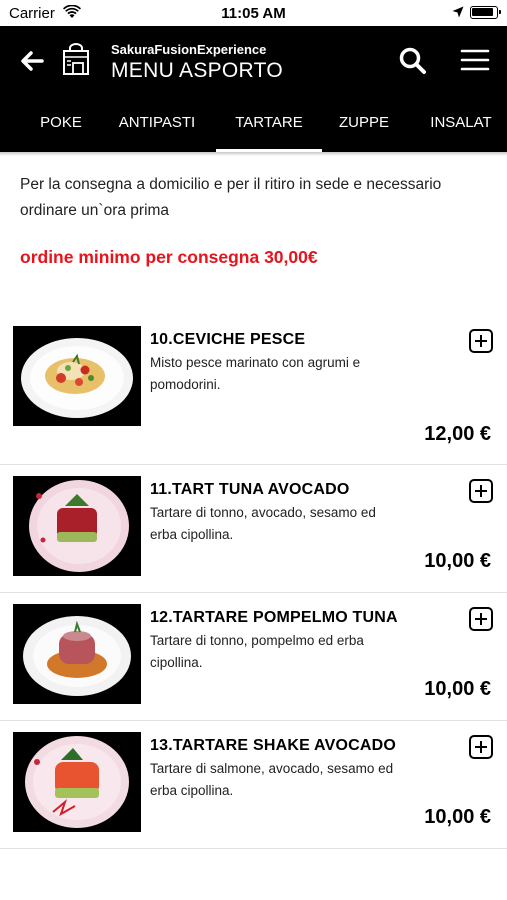 The image size is (507, 900). Describe the element at coordinates (475, 60) in the screenshot. I see `hamburger-menu-icon` at that location.